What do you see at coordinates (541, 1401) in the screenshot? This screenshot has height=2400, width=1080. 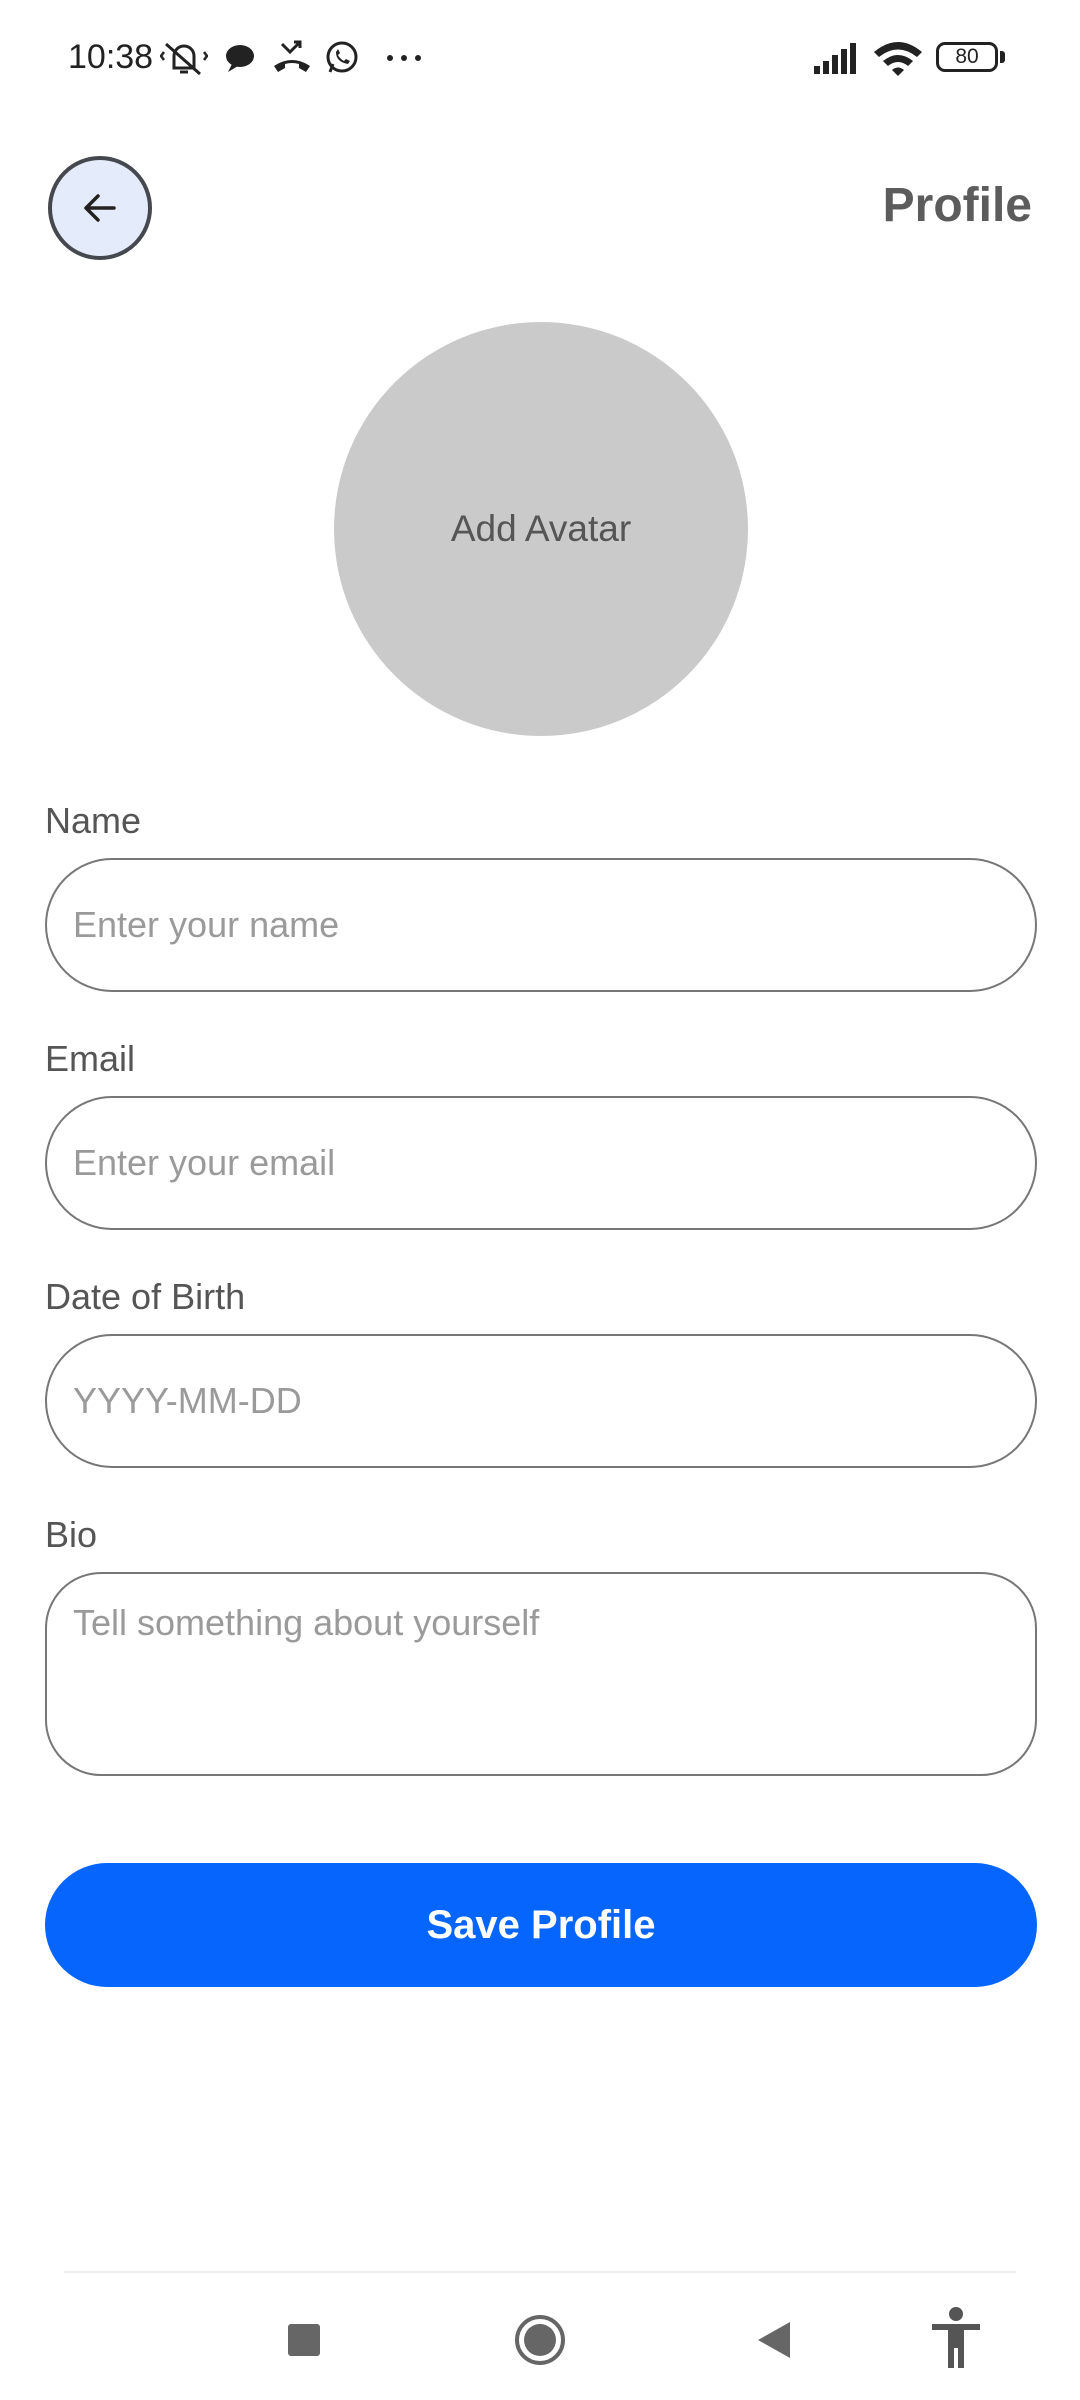 I see `dob-input` at bounding box center [541, 1401].